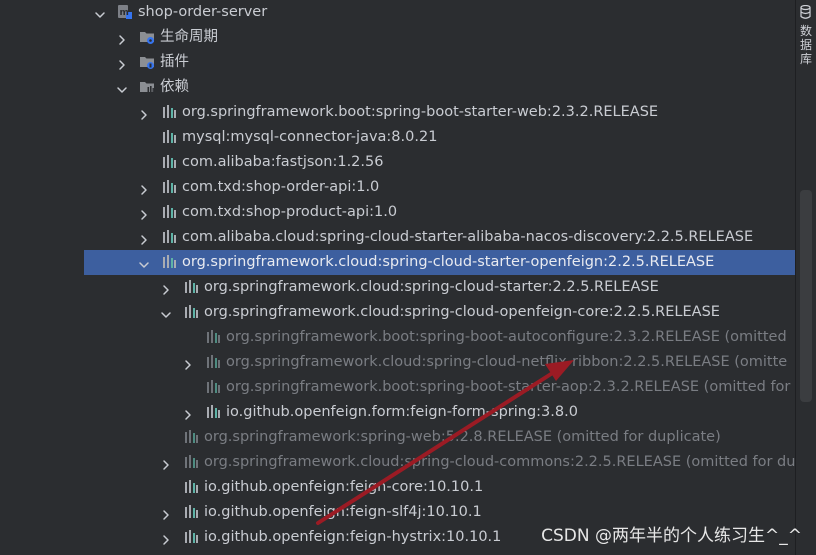 The width and height of the screenshot is (816, 555). I want to click on watermark: CSDN @两年半的个人练习生^_^, so click(671, 536).